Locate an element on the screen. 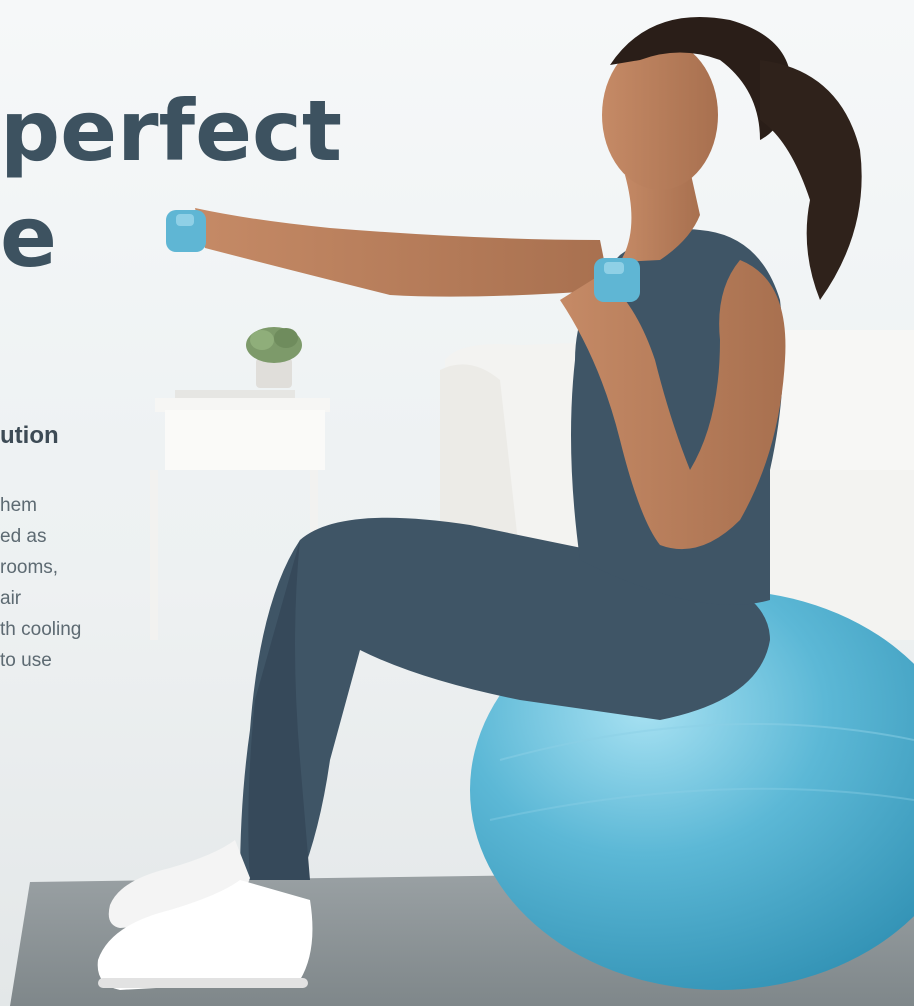  body-line: th cooling is located at coordinates (41, 629).